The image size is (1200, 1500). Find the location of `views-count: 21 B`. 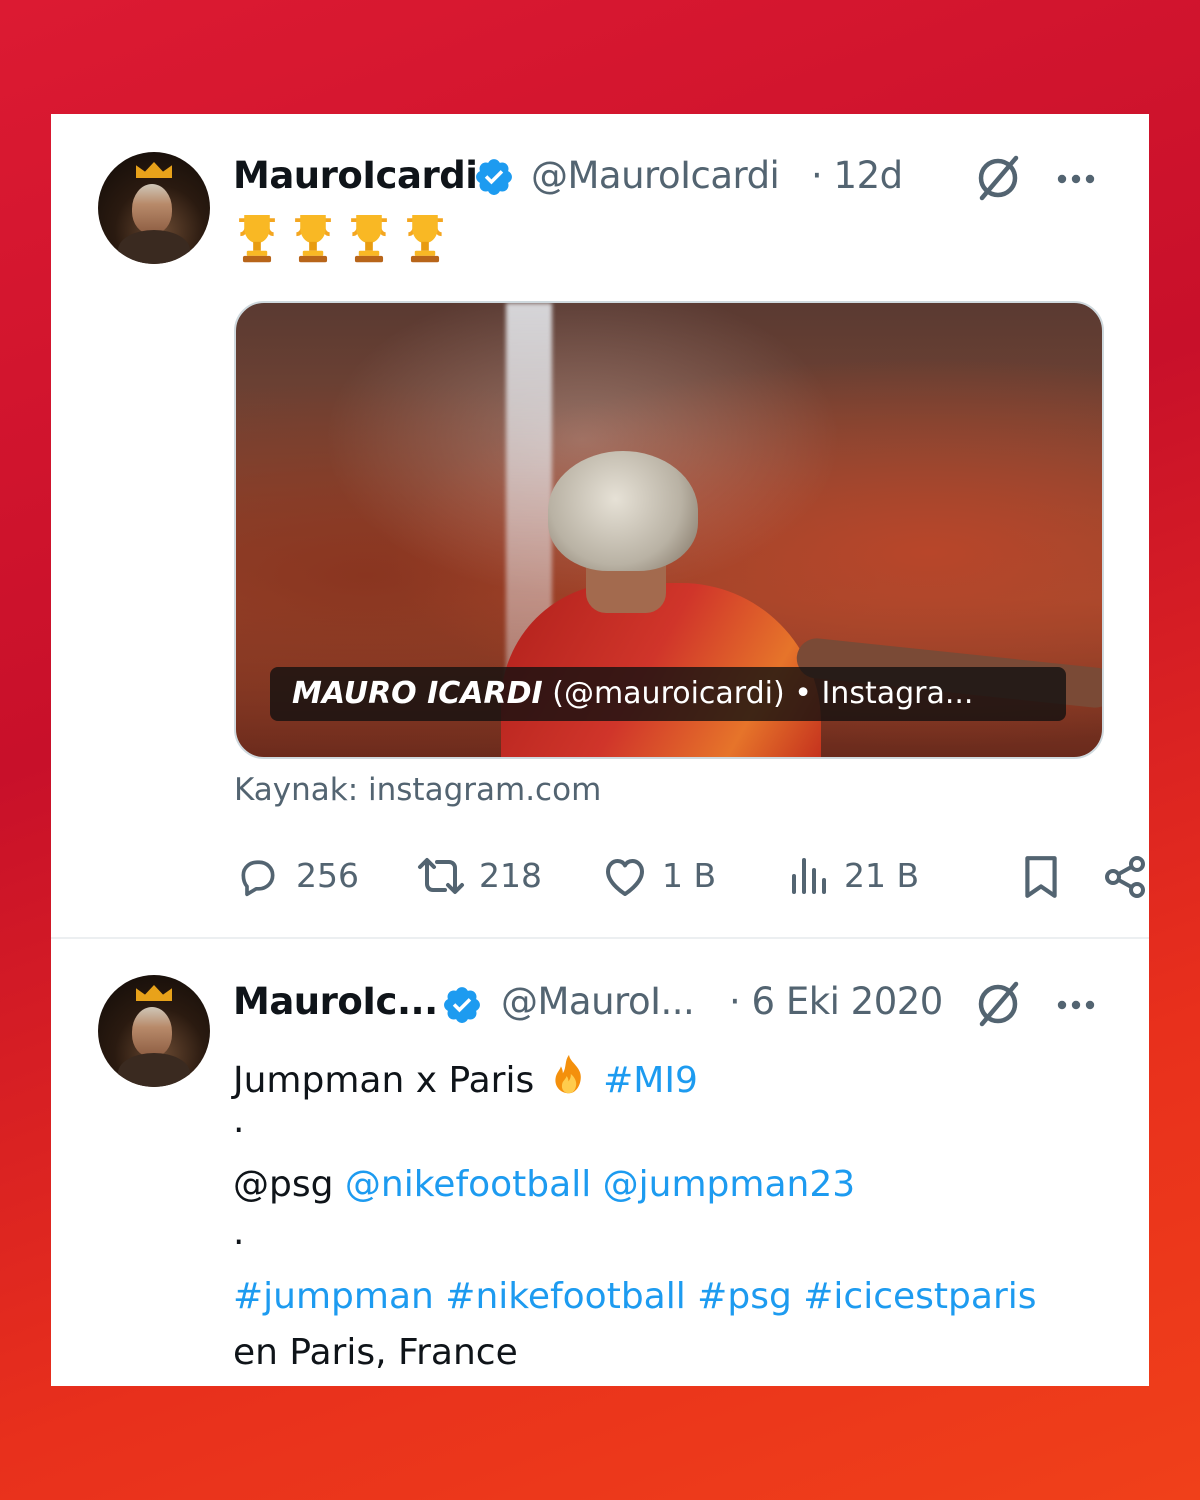

views-count: 21 B is located at coordinates (882, 875).